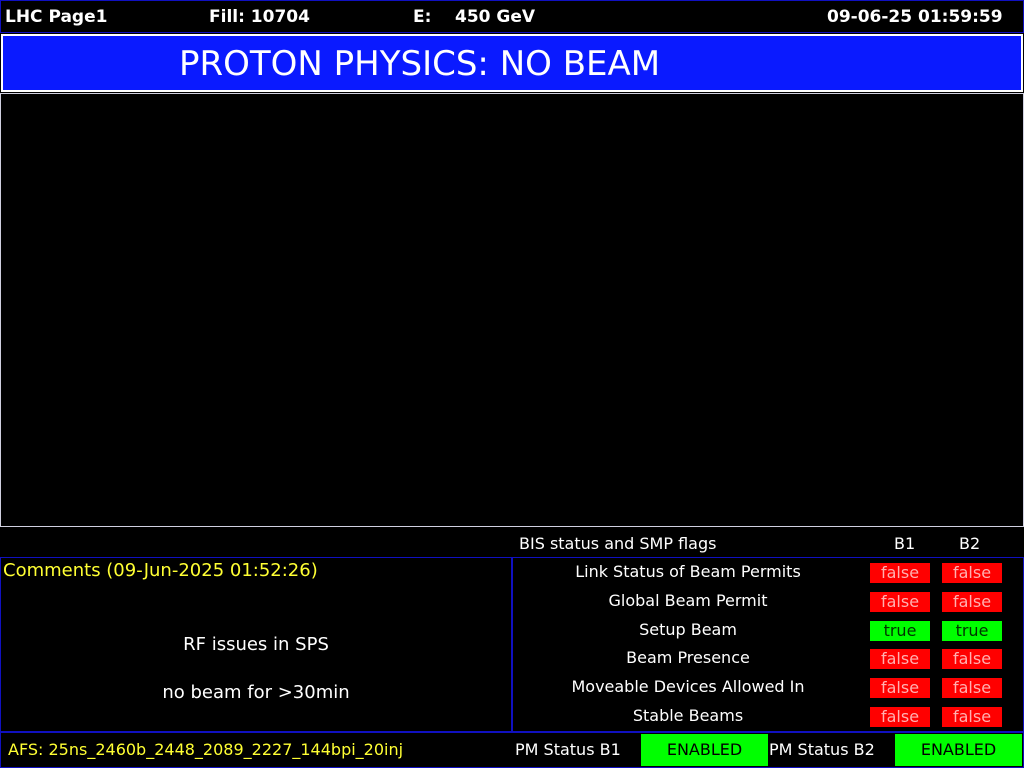  I want to click on fill-number: Fill: 10704, so click(259, 17).